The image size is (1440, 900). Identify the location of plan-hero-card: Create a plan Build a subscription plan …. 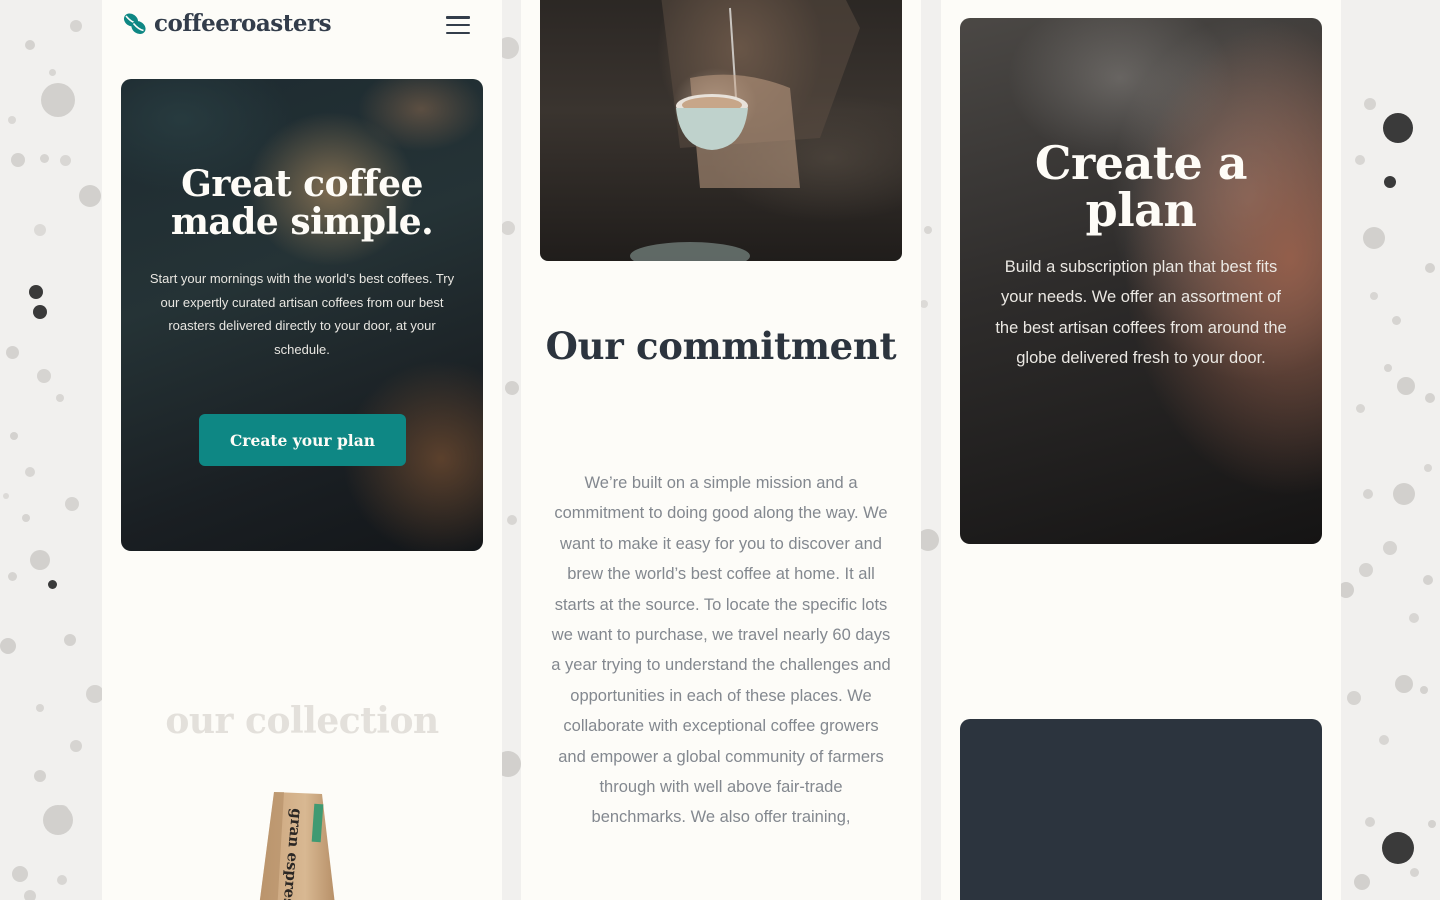
(1141, 281).